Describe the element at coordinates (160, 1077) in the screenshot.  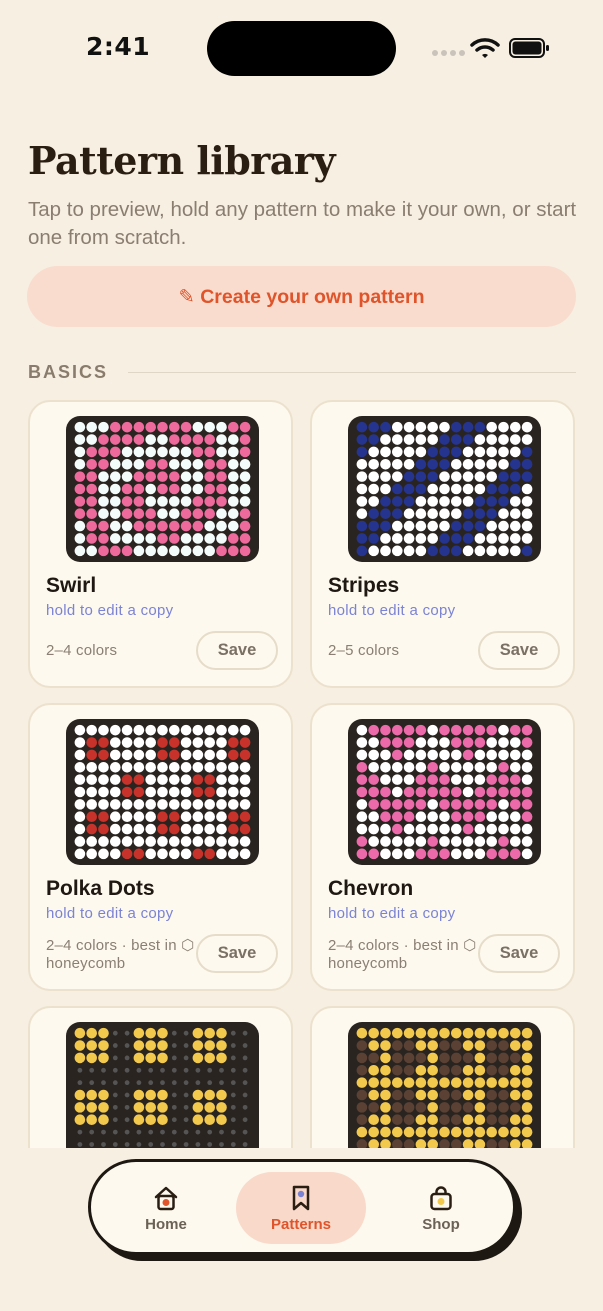
I see `pattern-card-checker` at that location.